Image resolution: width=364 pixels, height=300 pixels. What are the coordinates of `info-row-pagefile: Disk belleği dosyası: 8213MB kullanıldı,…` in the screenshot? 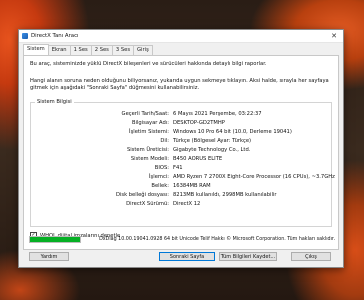 It's located at (181, 195).